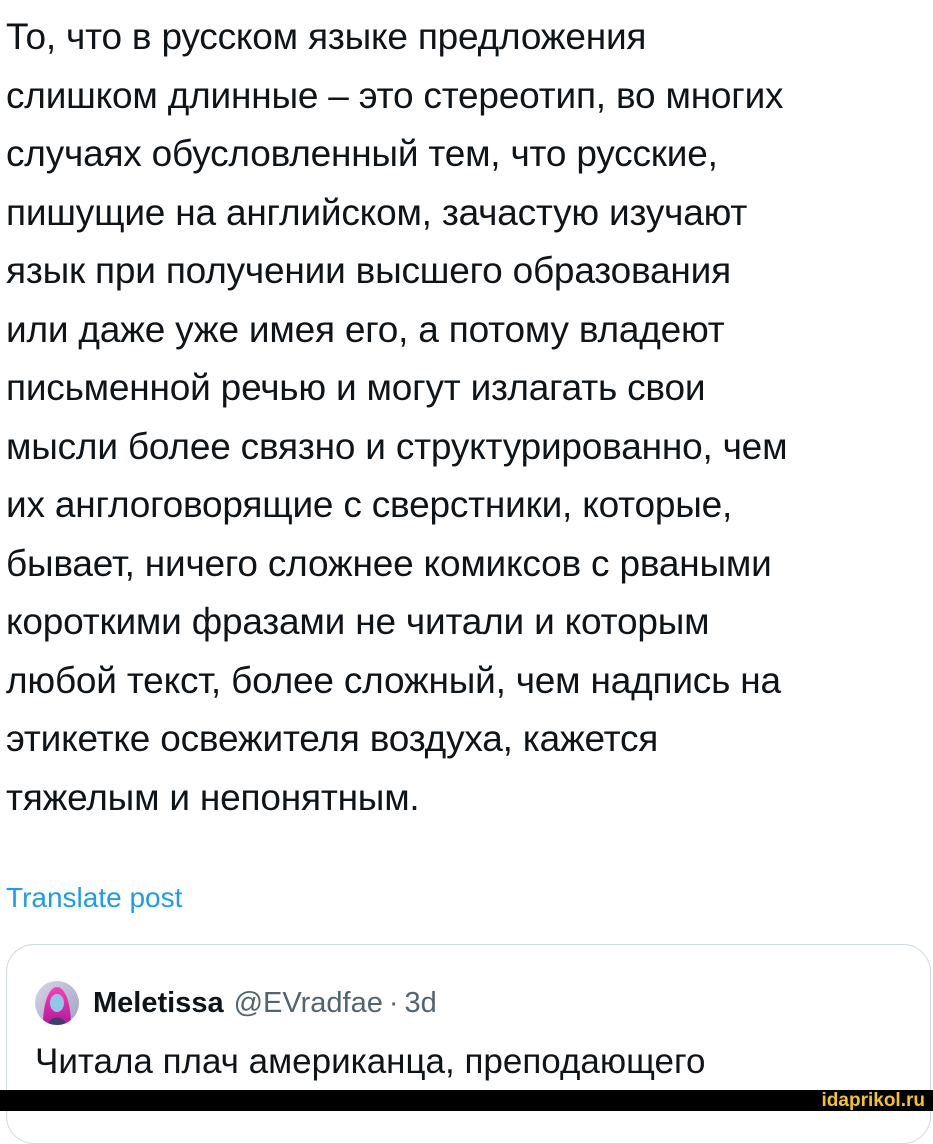  What do you see at coordinates (94, 898) in the screenshot?
I see `translate-post-link: Translate post` at bounding box center [94, 898].